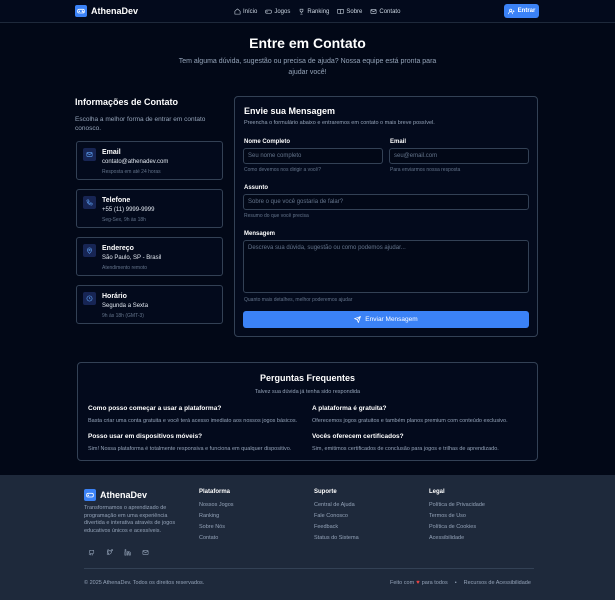 This screenshot has height=600, width=615. I want to click on logo: AthenaDev, so click(106, 11).